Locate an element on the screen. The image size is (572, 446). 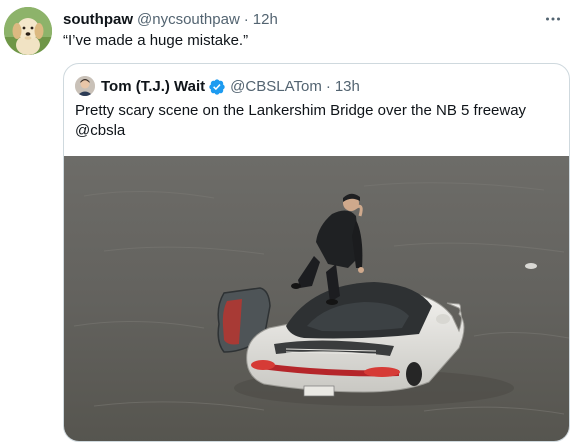
quoted-author-handle: @CBSLATom is located at coordinates (276, 86).